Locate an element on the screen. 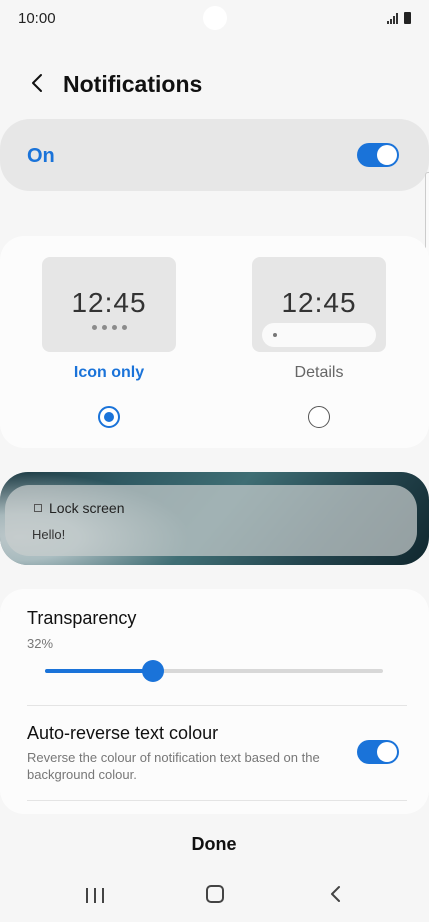 Image resolution: width=429 pixels, height=922 pixels. status-bar: 10:00 is located at coordinates (214, 19).